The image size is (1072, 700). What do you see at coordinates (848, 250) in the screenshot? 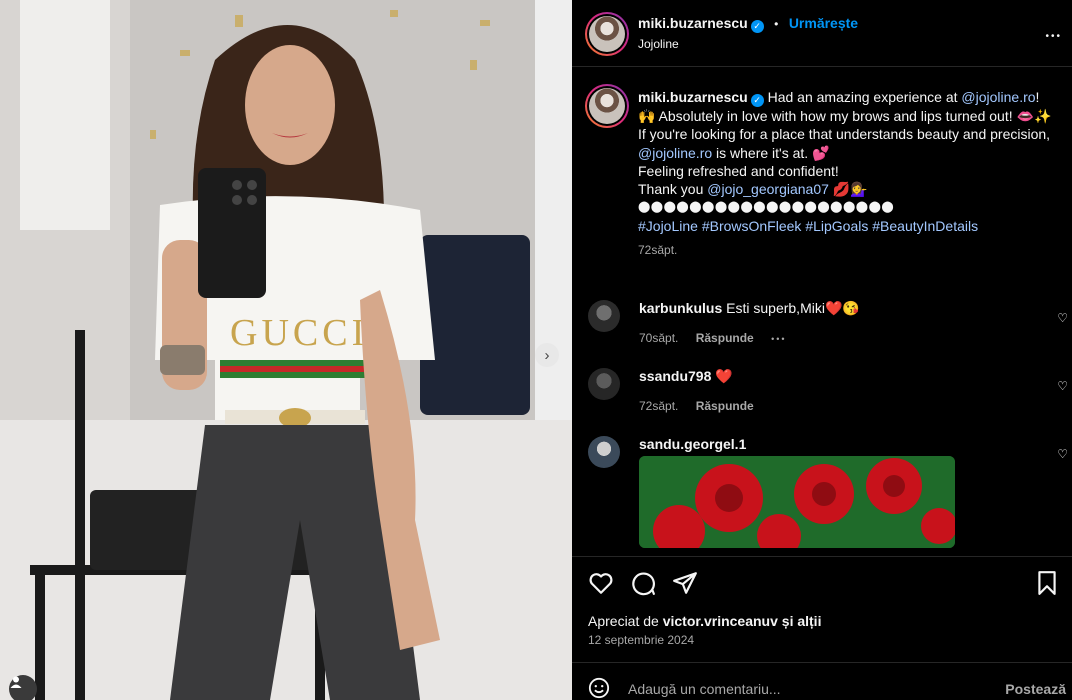
I see `caption-time: 72săpt.` at bounding box center [848, 250].